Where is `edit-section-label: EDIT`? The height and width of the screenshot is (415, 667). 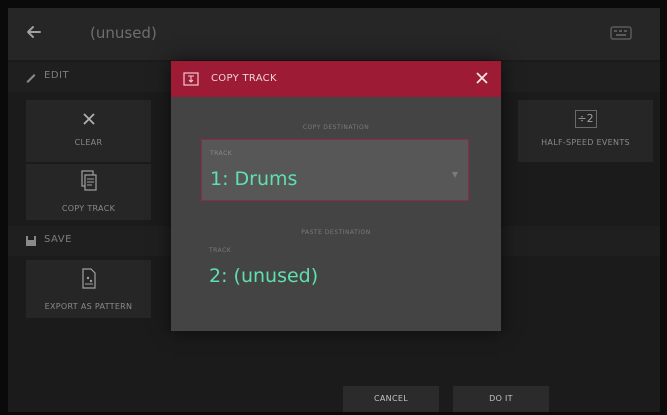
edit-section-label: EDIT is located at coordinates (57, 75).